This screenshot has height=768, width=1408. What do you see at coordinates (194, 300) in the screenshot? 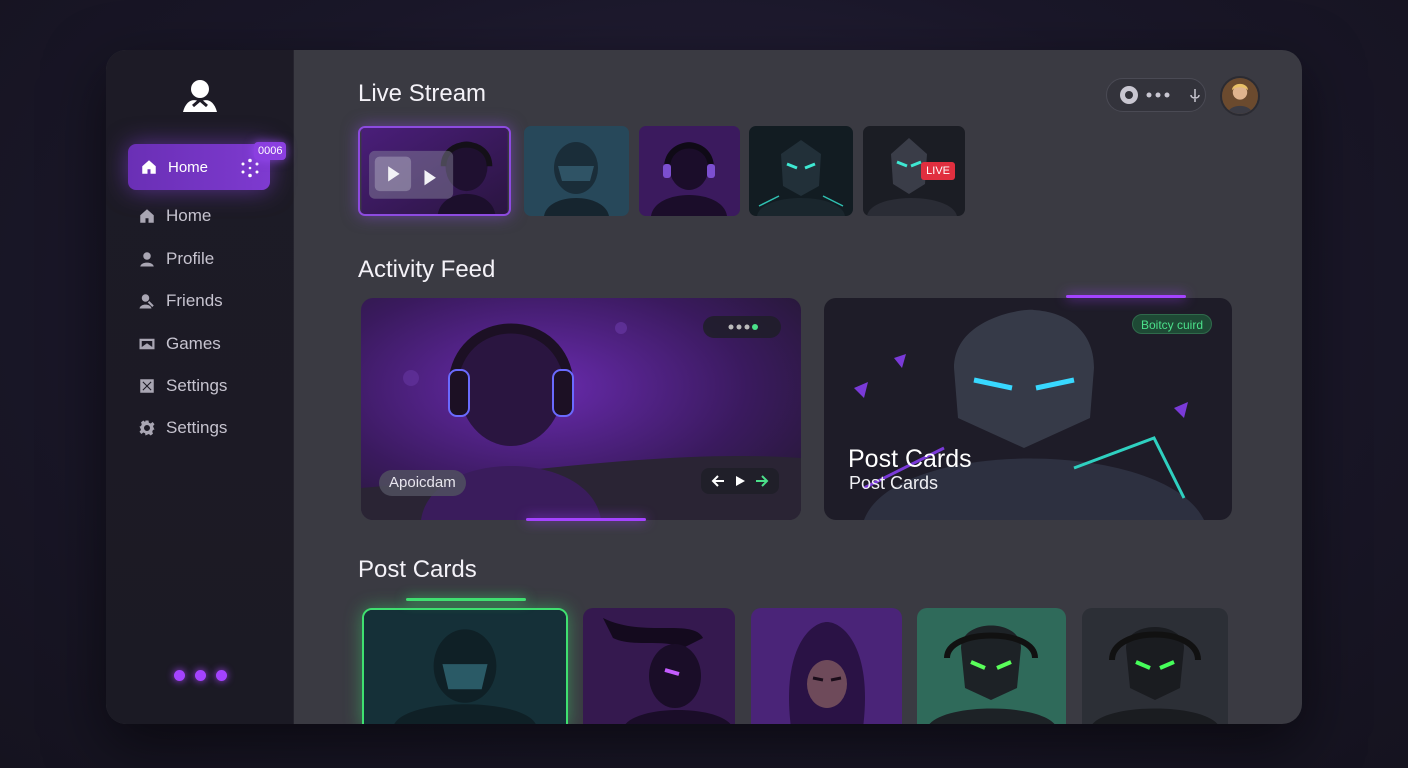
I see `sidebar-item-label: Friends` at bounding box center [194, 300].